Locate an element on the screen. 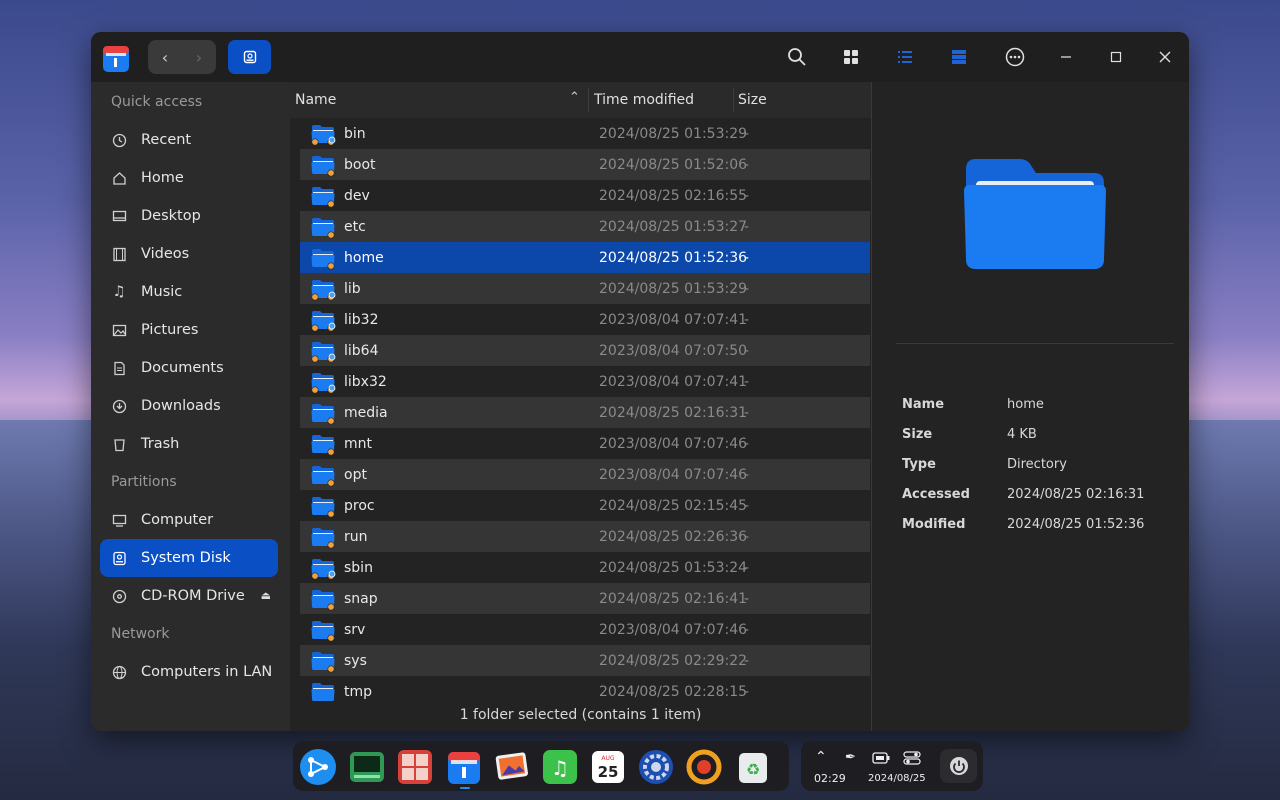  back-button: ‹ is located at coordinates (165, 57).